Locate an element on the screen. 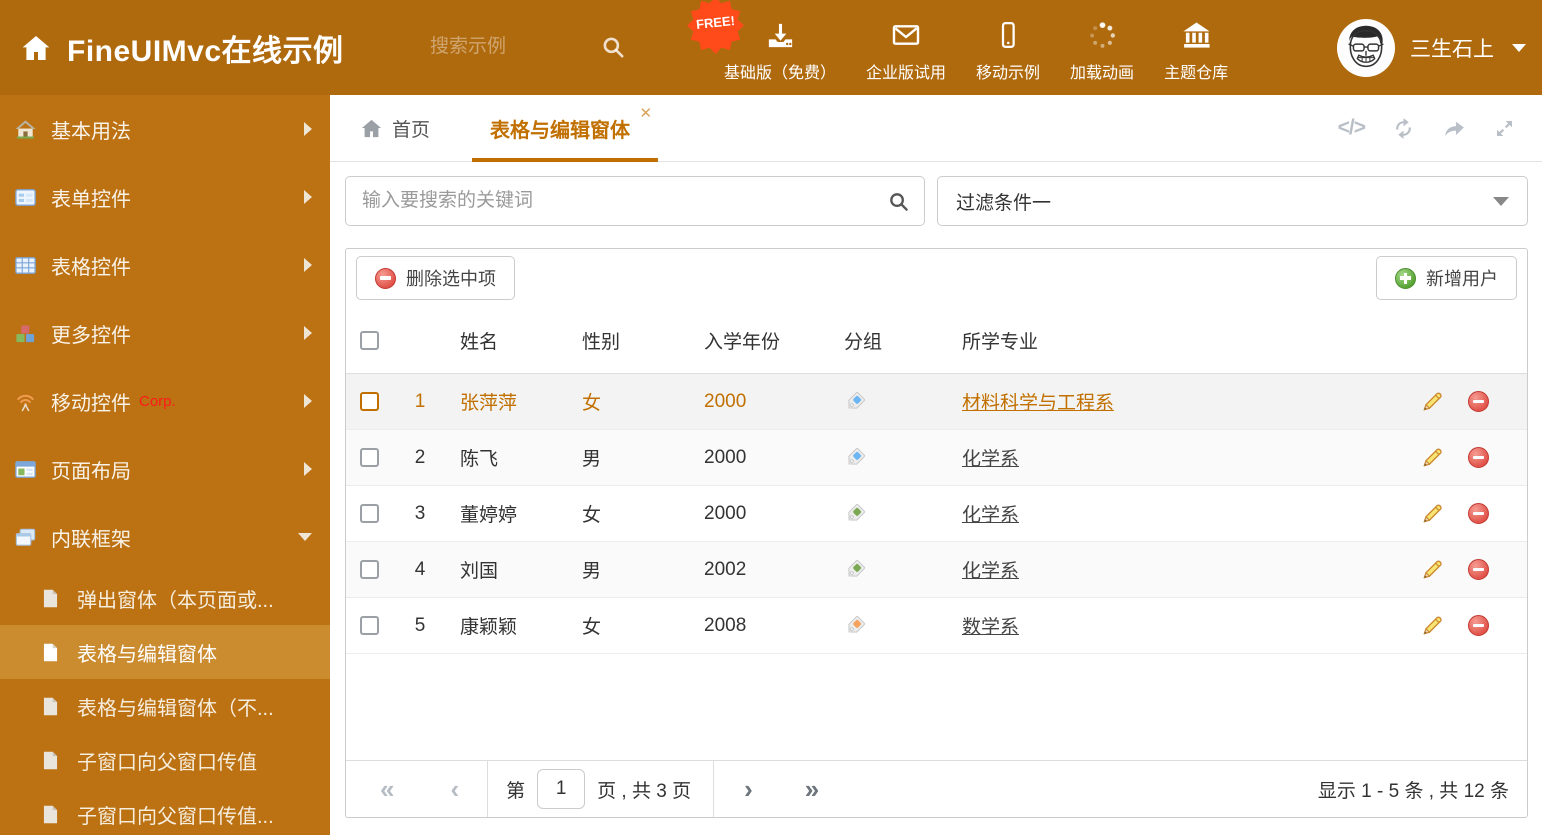  next-page-button: › is located at coordinates (748, 789).